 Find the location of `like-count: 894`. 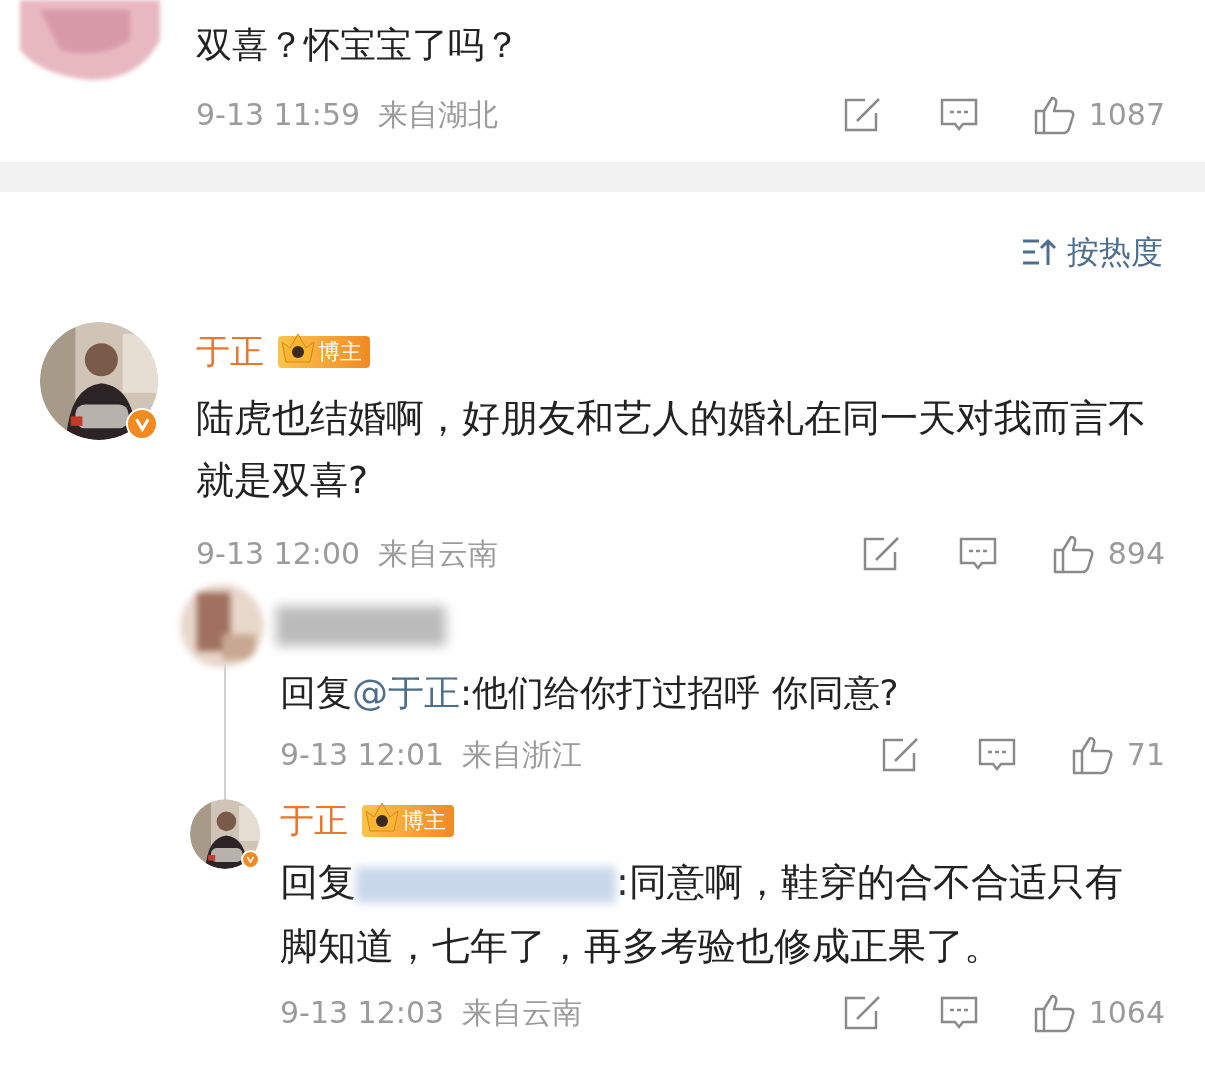

like-count: 894 is located at coordinates (1136, 554).